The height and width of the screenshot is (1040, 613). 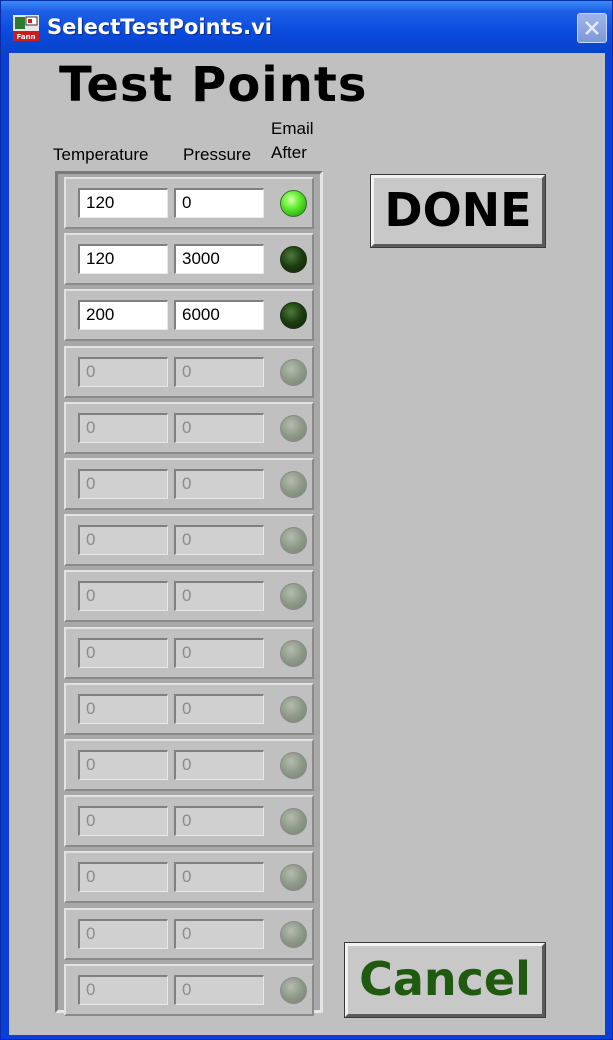 I want to click on temperature-field: 200, so click(x=123, y=315).